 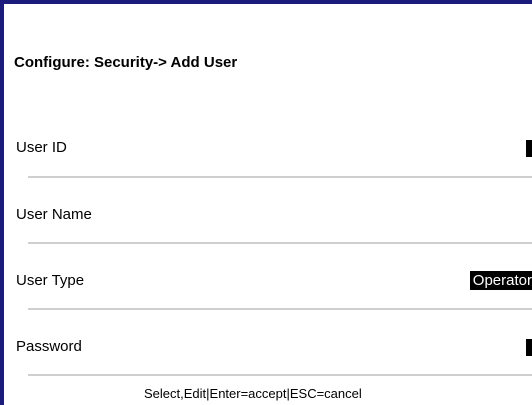 I want to click on password-label: Password, so click(x=49, y=346).